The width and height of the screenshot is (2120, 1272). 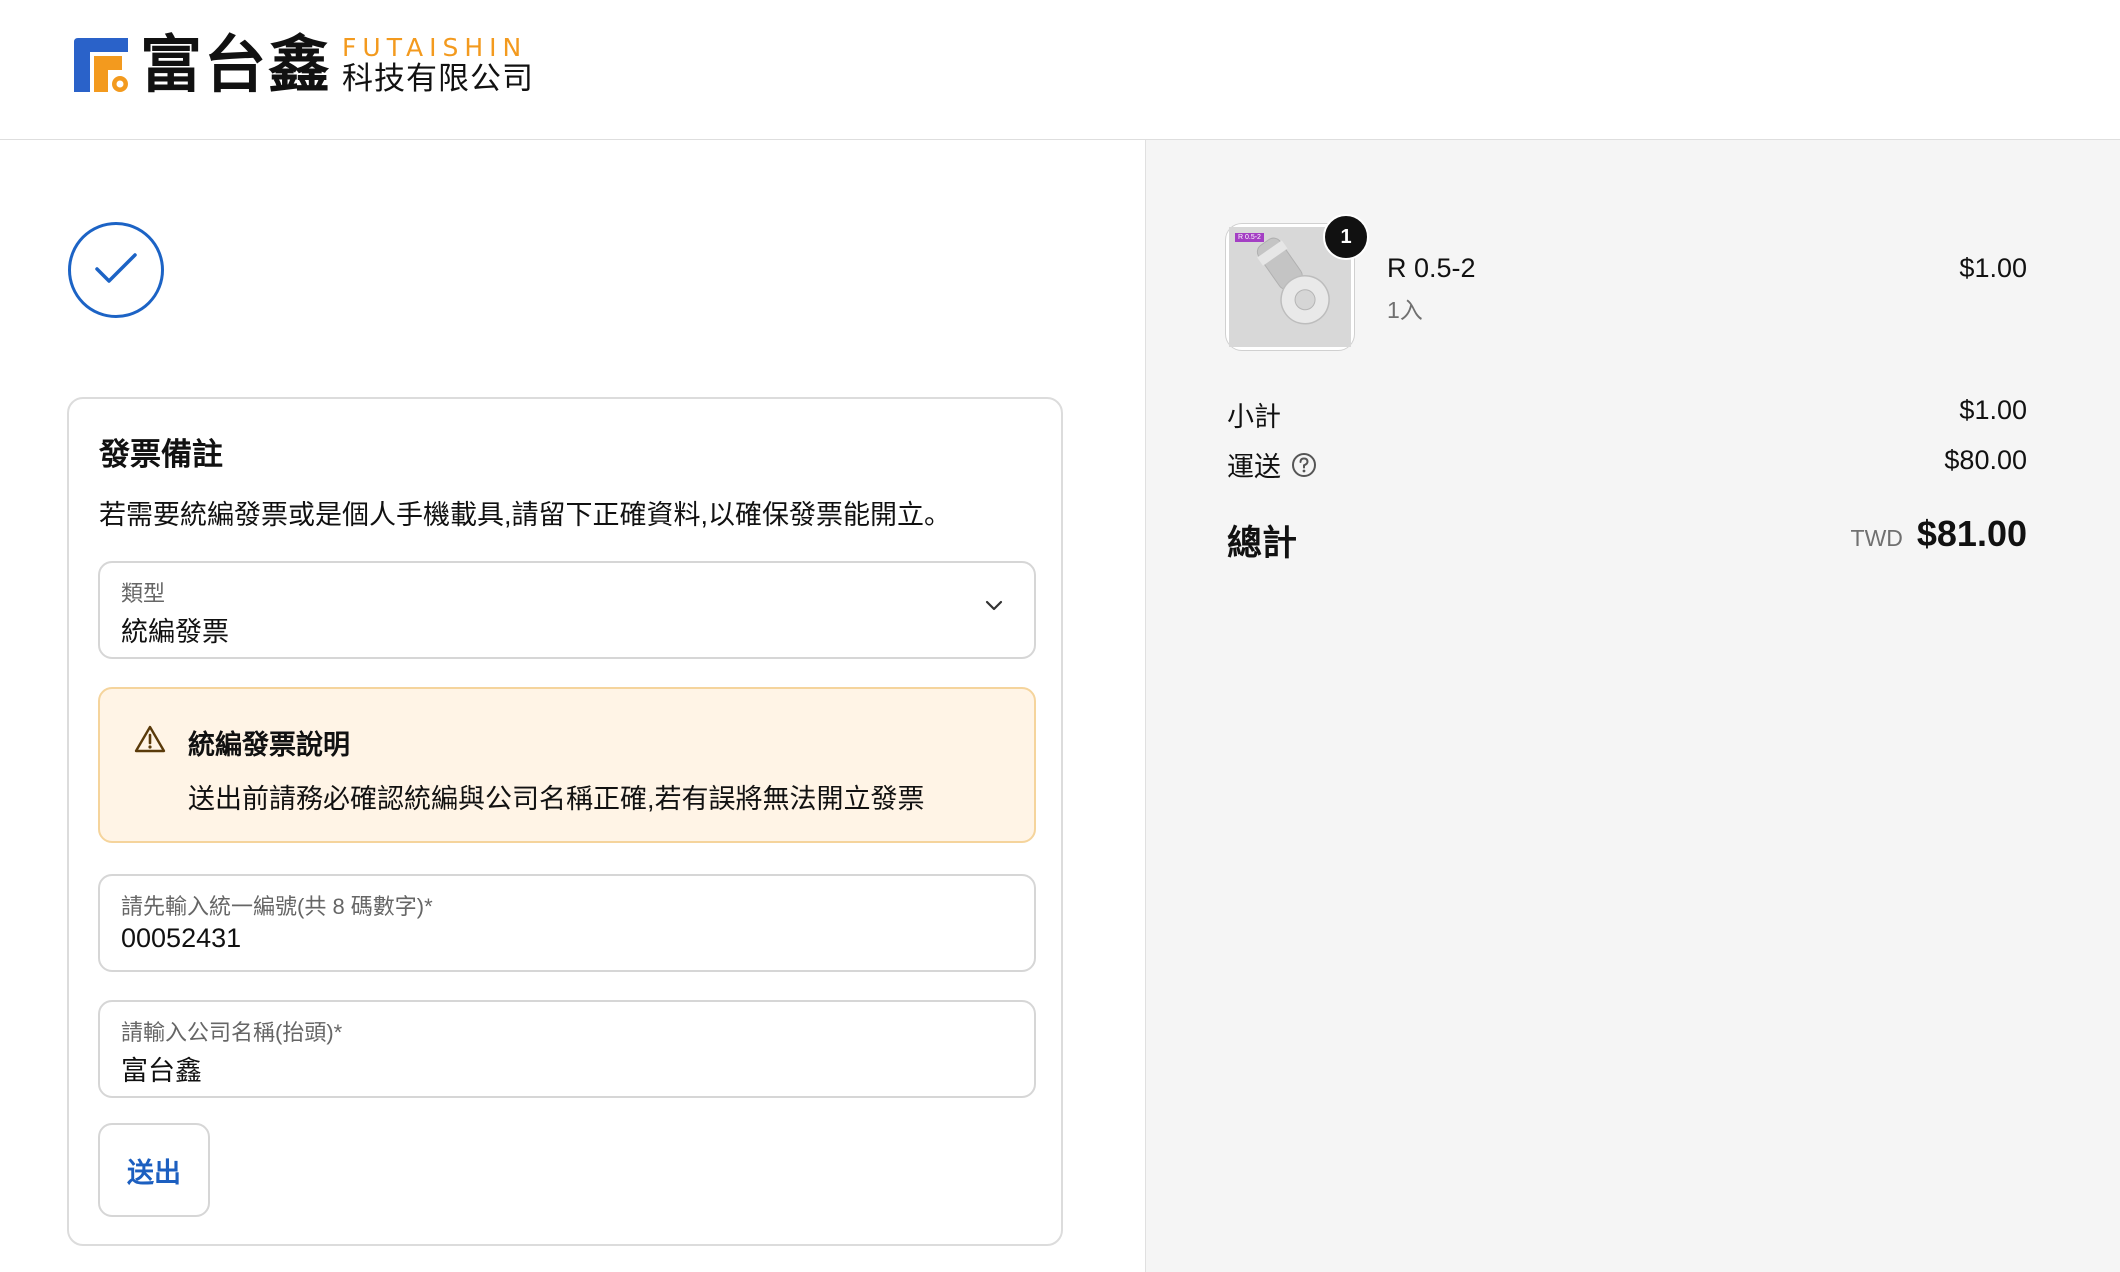 What do you see at coordinates (1971, 533) in the screenshot?
I see `total-value: $81.00` at bounding box center [1971, 533].